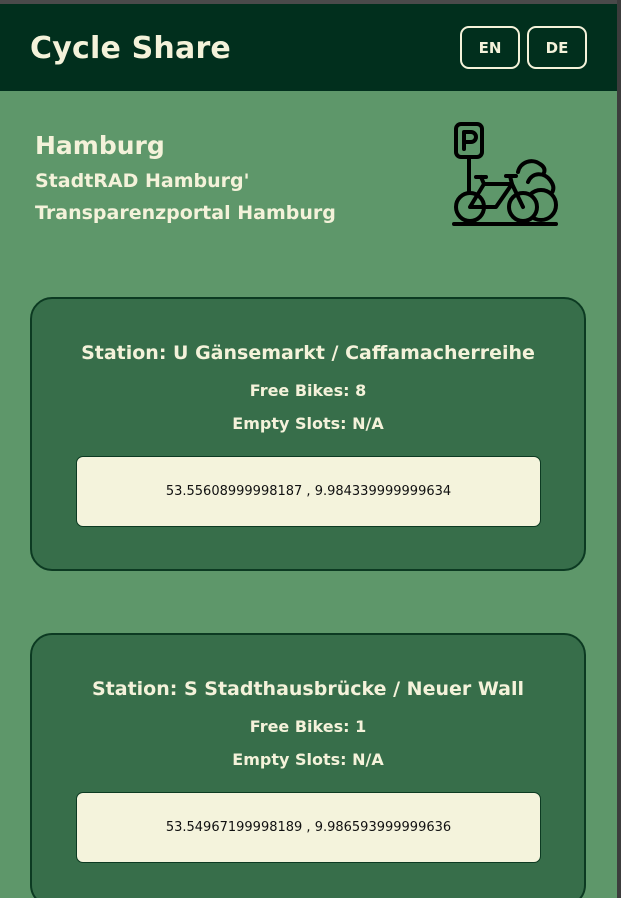  Describe the element at coordinates (505, 174) in the screenshot. I see `bike-parking-icon` at that location.